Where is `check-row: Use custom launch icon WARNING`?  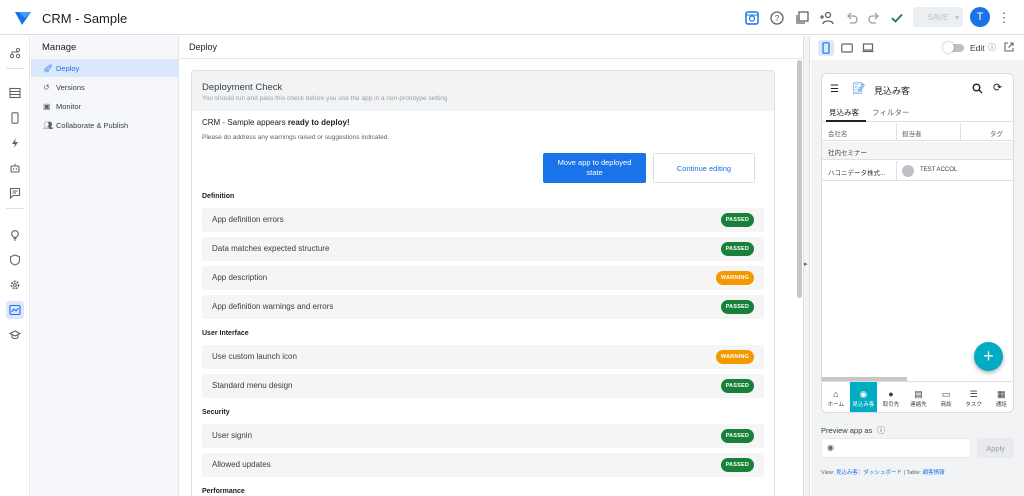
check-row: Use custom launch icon WARNING is located at coordinates (483, 357).